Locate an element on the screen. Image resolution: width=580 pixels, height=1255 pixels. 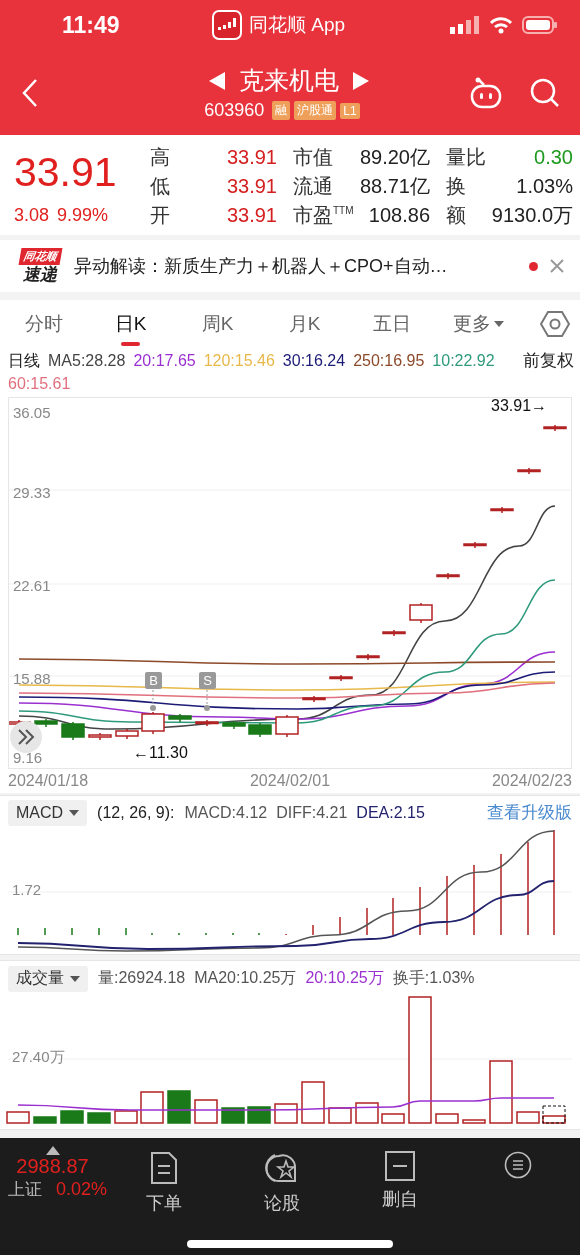
axis-label: 9.16 is located at coordinates (28, 758).